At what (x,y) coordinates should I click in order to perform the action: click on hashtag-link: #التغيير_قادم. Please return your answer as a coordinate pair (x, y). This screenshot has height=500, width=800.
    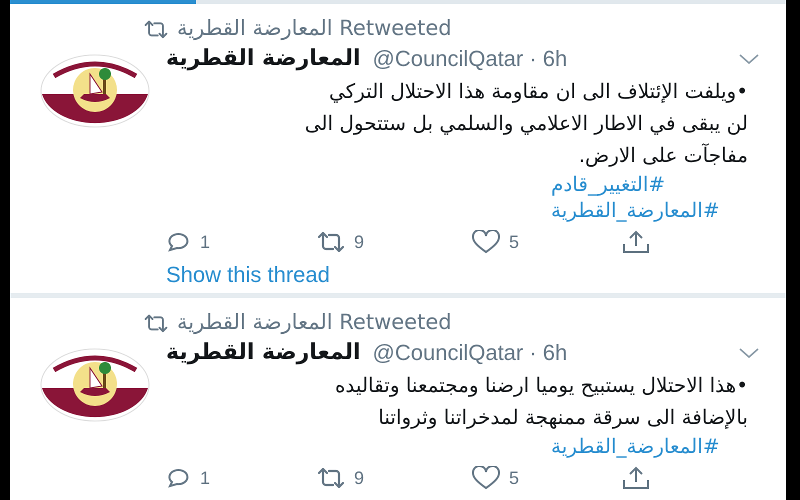
    Looking at the image, I should click on (608, 184).